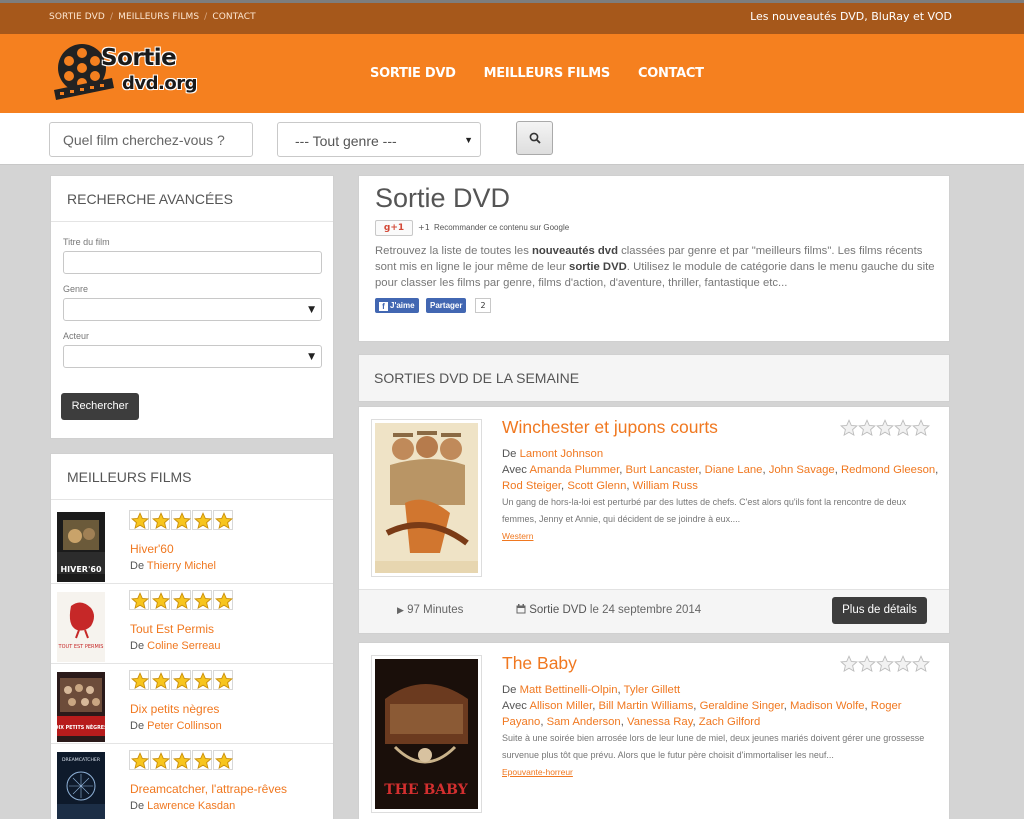 This screenshot has height=819, width=1024. Describe the element at coordinates (397, 305) in the screenshot. I see `facebook-like-button: f J'aime` at that location.